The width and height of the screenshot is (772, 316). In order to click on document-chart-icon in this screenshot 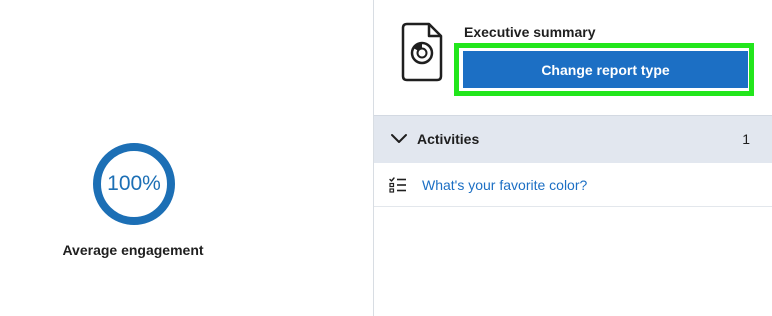, I will do `click(422, 52)`.